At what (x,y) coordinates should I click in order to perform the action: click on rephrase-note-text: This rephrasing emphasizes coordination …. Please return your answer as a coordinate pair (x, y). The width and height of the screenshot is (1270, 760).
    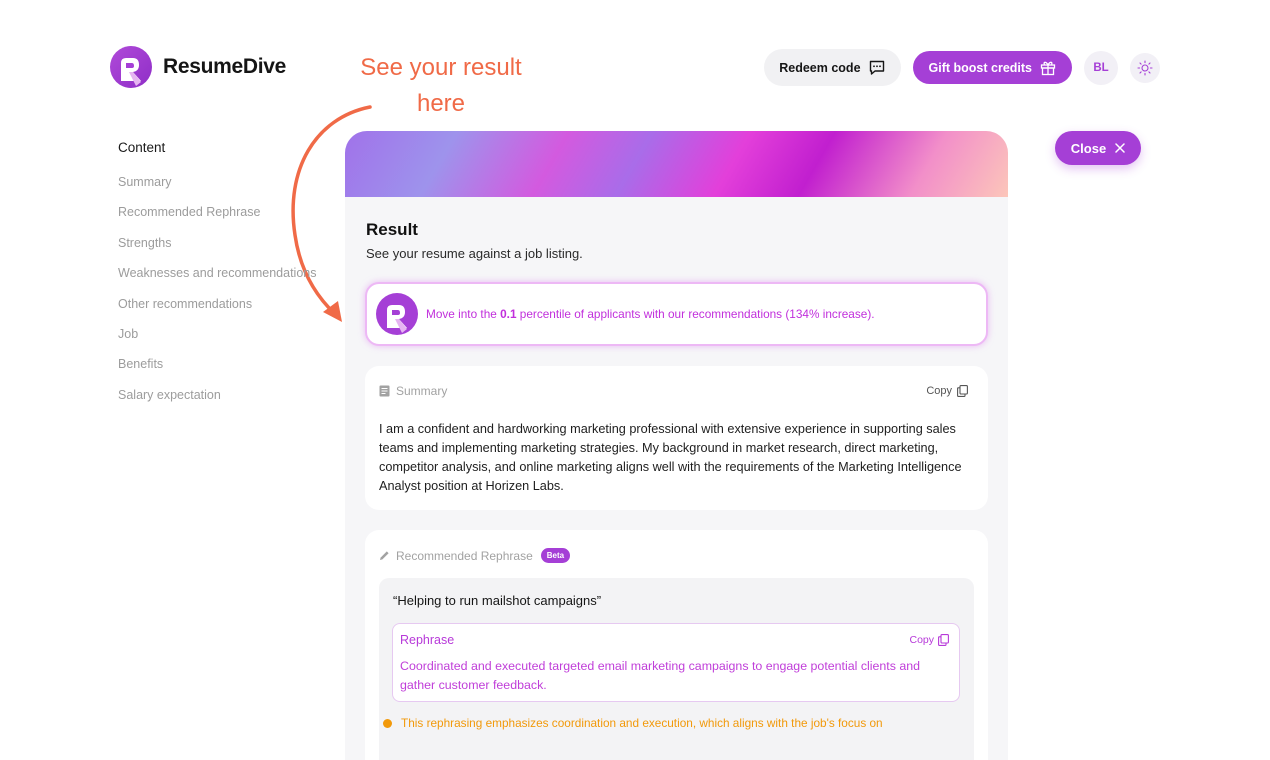
    Looking at the image, I should click on (642, 723).